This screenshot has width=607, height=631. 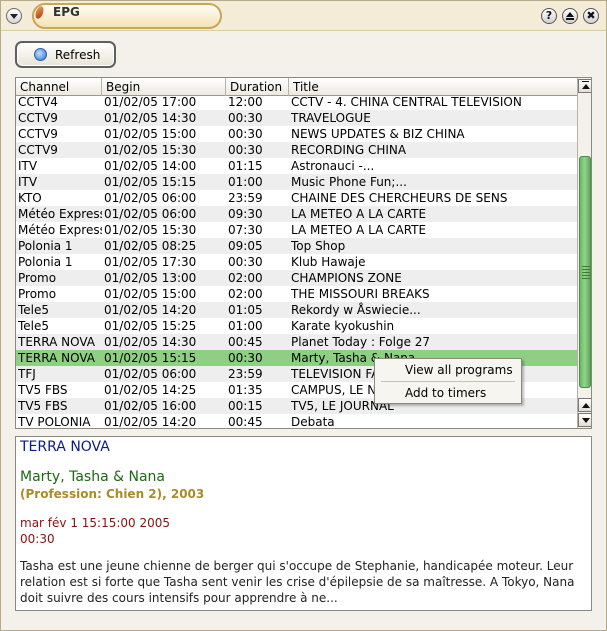 I want to click on detail-datetime: mar fév 1 15:15:00 2005, so click(x=95, y=523).